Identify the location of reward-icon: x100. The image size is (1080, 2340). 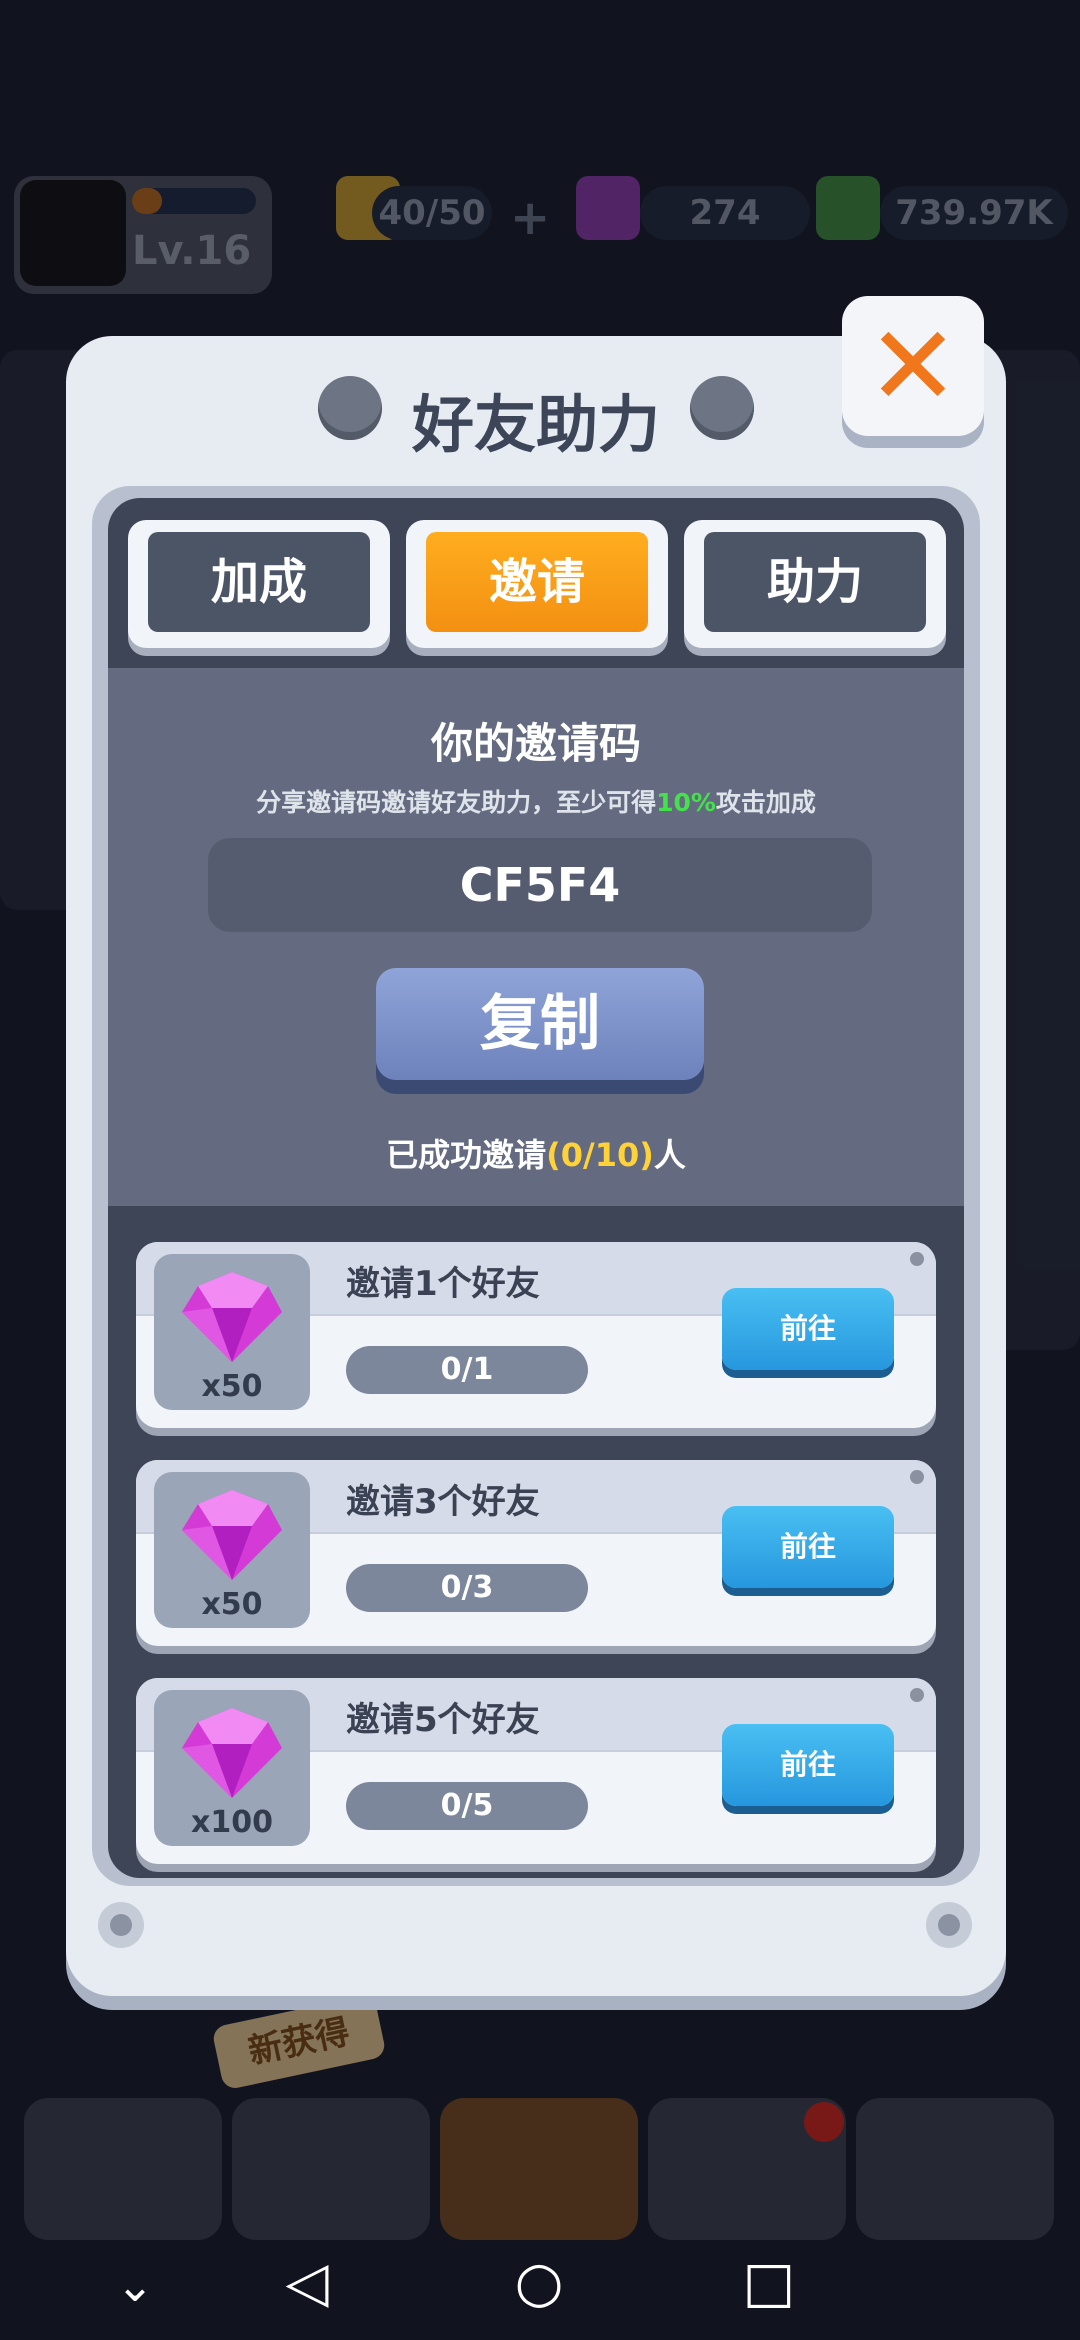
(232, 1768).